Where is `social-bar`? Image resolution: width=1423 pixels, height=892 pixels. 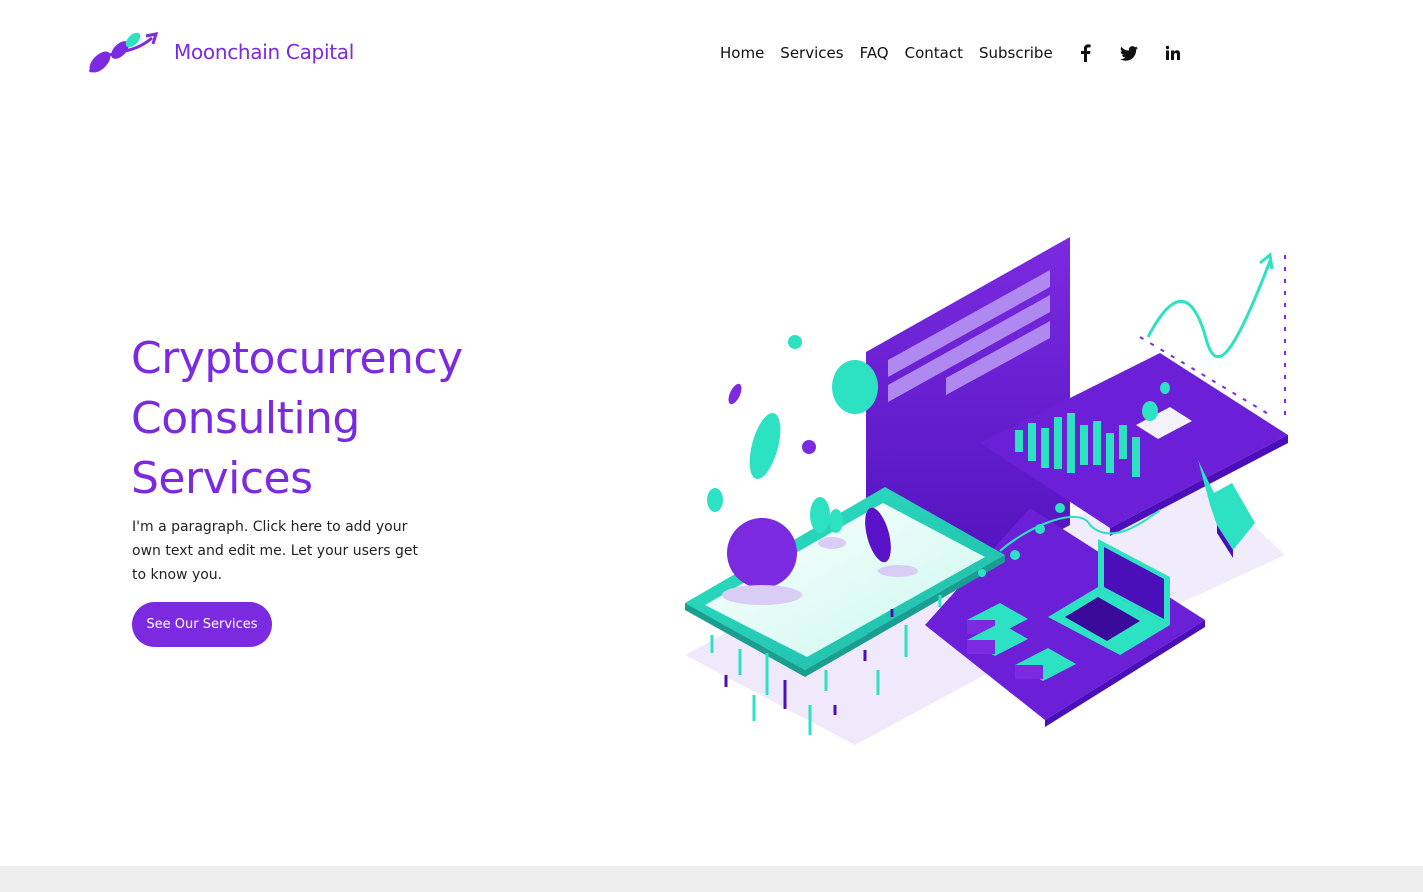 social-bar is located at coordinates (1129, 53).